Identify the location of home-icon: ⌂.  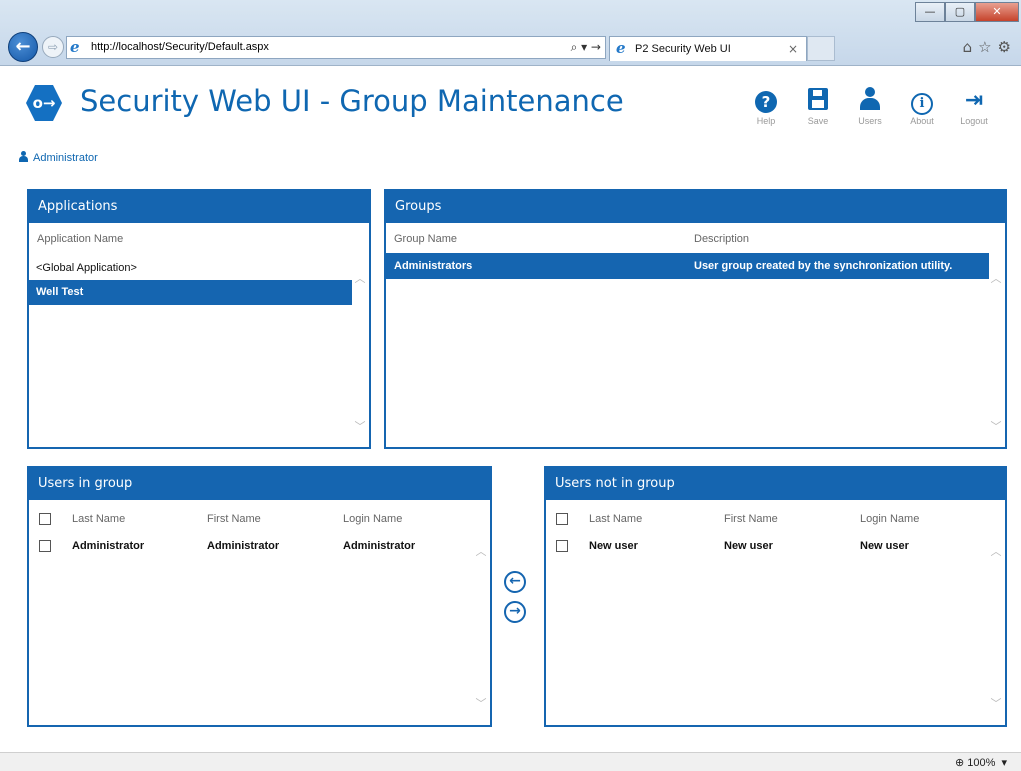
(971, 47).